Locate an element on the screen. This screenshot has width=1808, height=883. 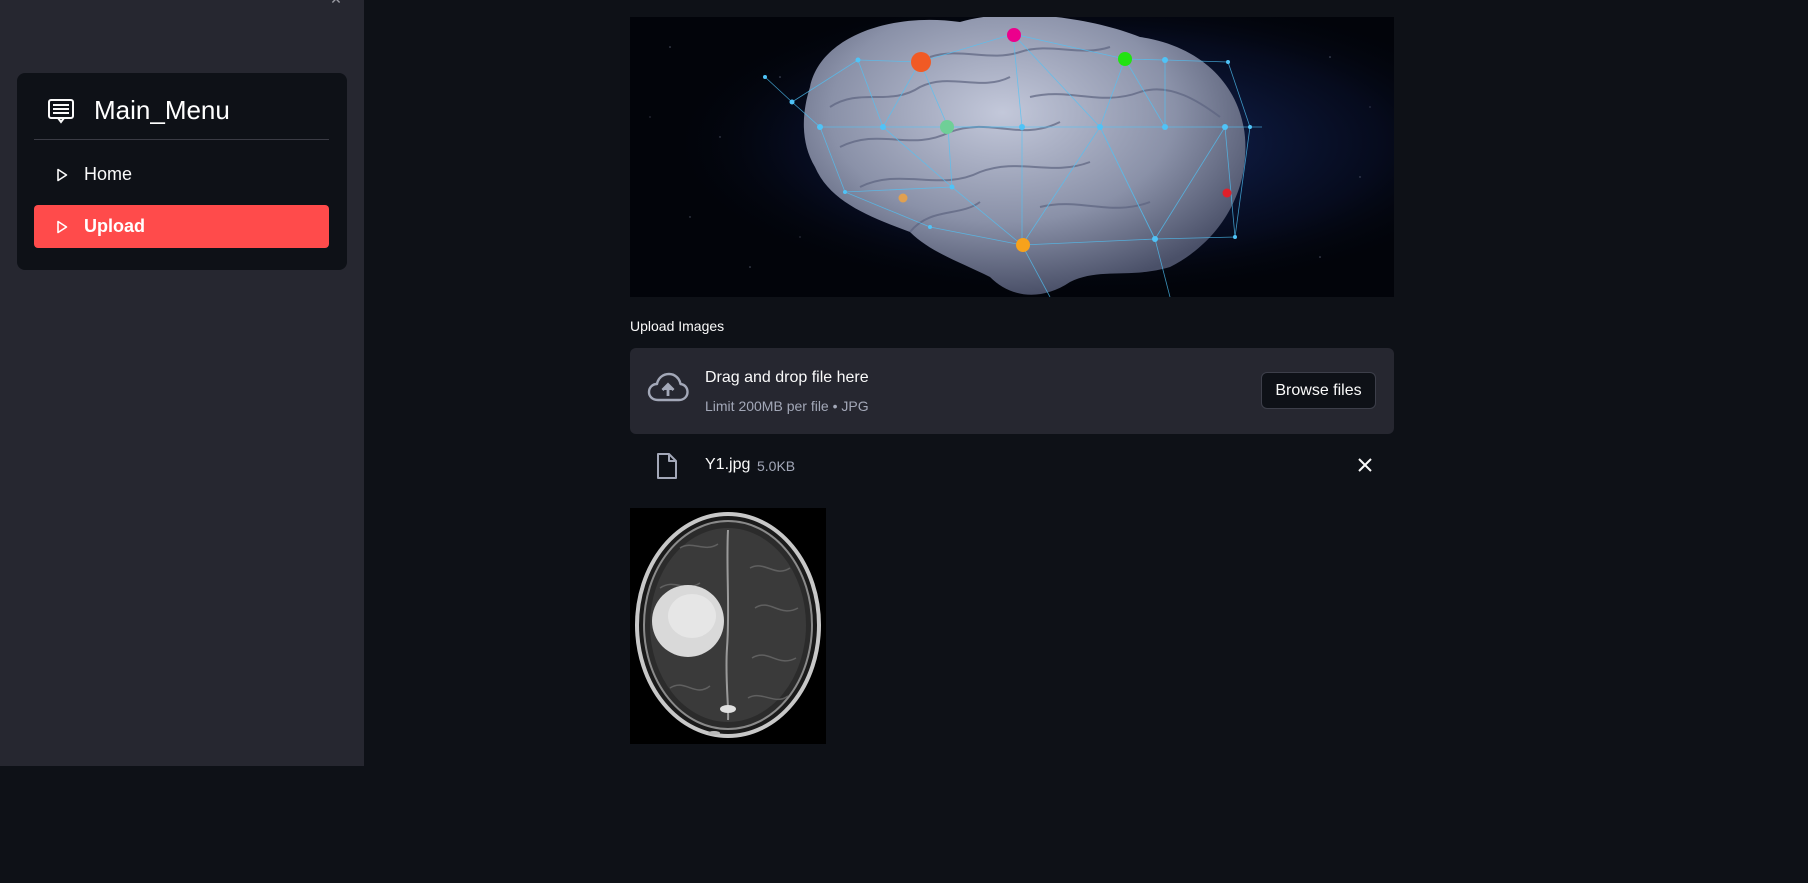
brain-network-banner-image is located at coordinates (1012, 157).